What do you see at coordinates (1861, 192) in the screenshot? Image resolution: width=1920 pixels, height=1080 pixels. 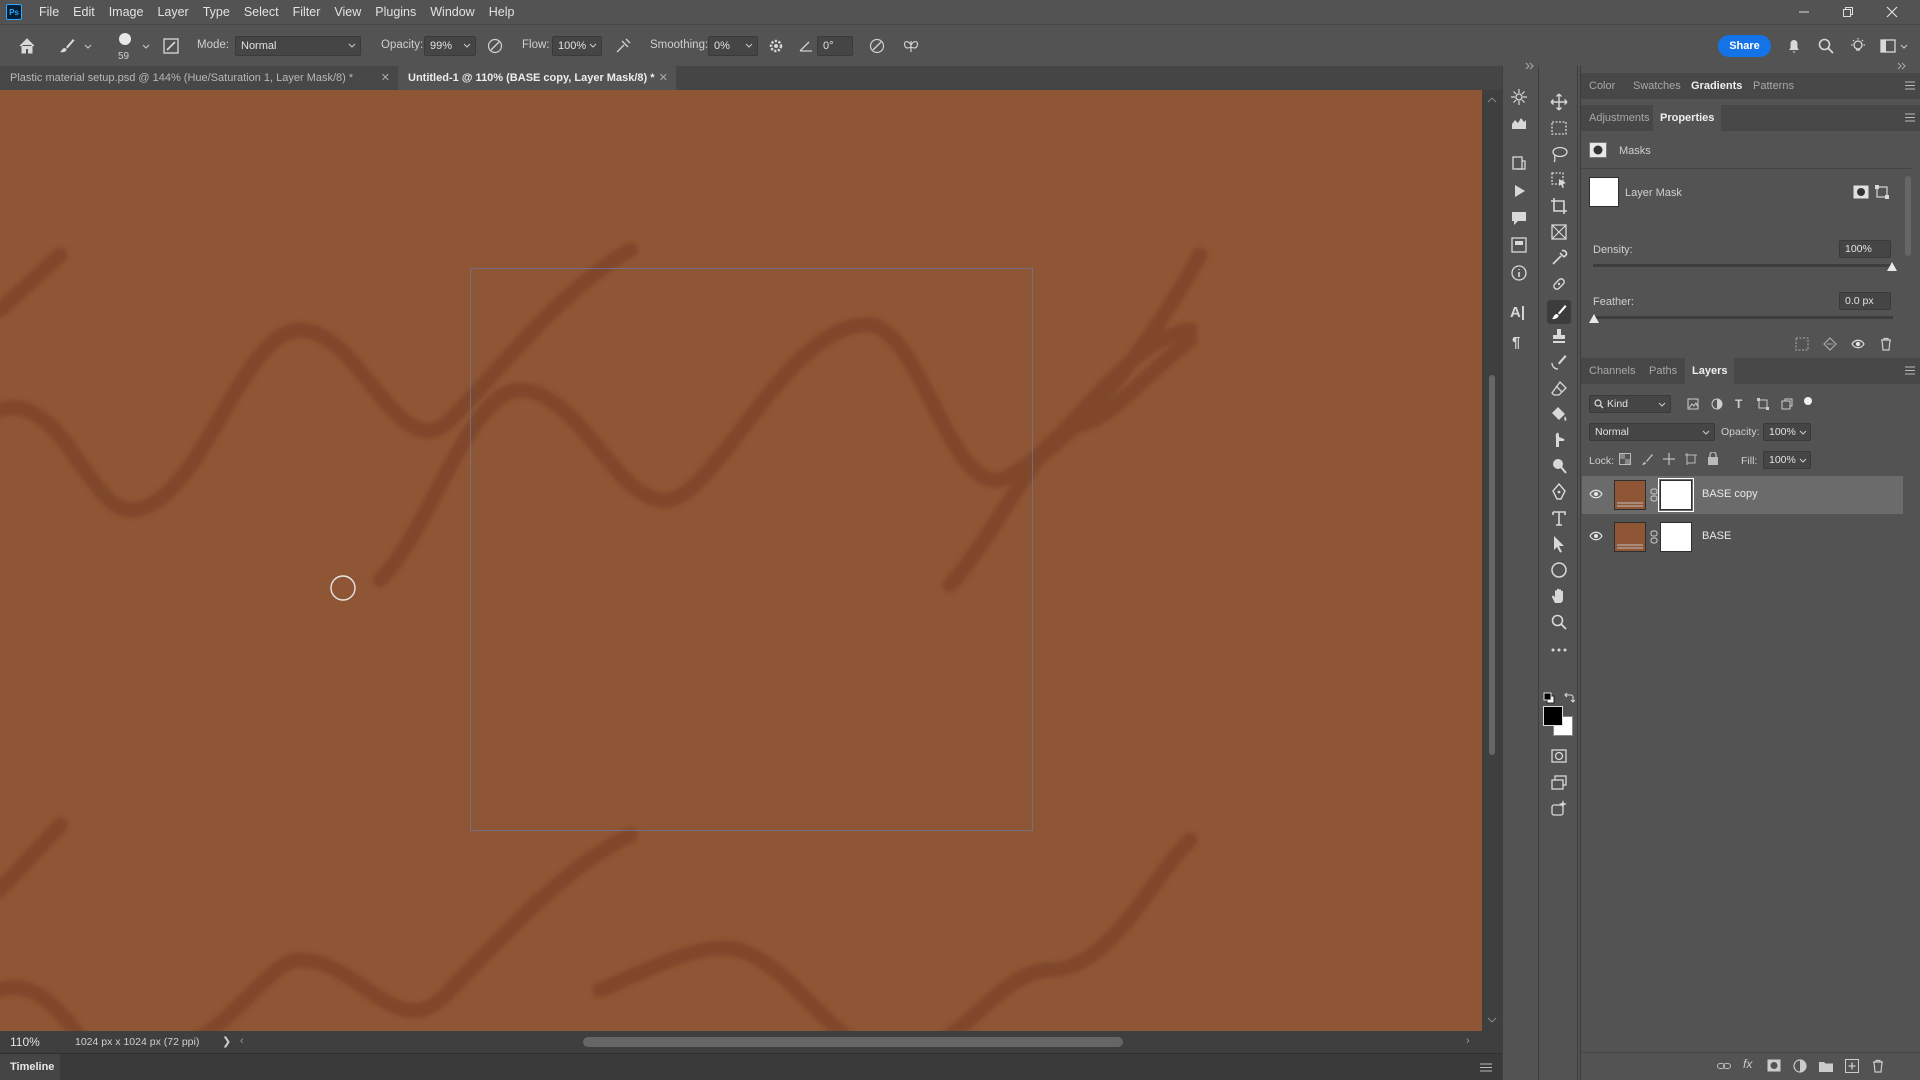 I see `select-pixel-mask-icon` at bounding box center [1861, 192].